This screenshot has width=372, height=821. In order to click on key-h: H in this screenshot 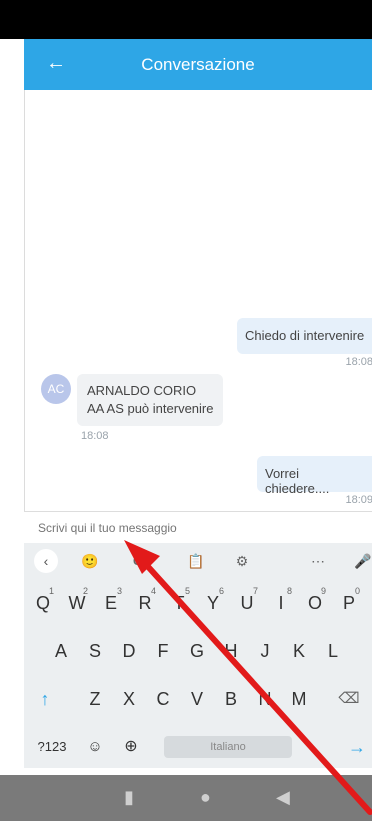, I will do `click(231, 651)`.